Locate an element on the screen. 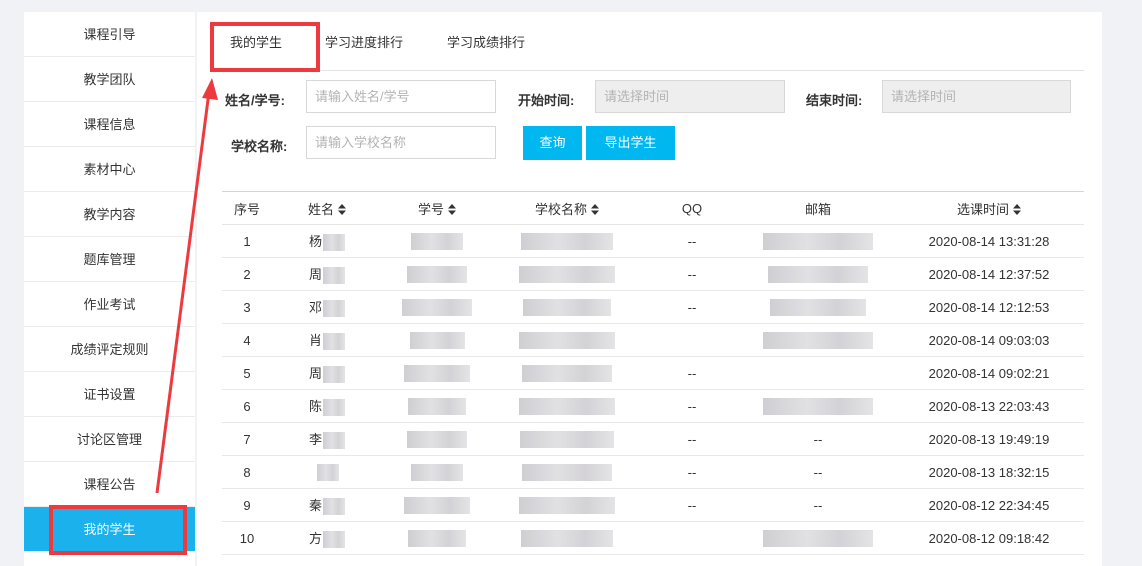 This screenshot has width=1142, height=566. query-button: 查询 is located at coordinates (552, 143).